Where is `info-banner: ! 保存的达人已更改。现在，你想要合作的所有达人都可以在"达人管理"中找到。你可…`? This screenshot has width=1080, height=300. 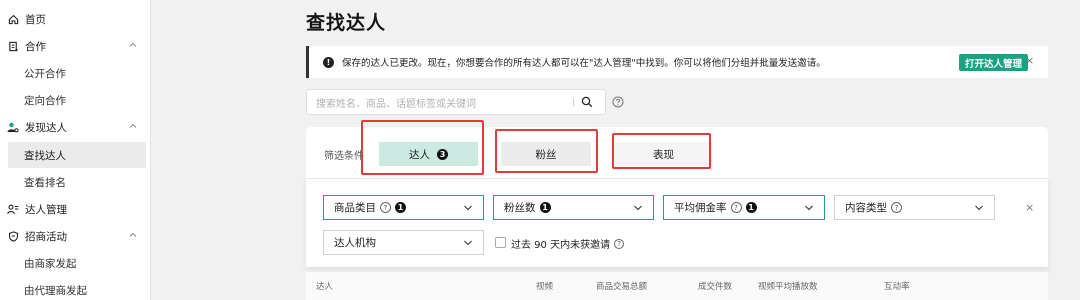 info-banner: ! 保存的达人已更改。现在，你想要合作的所有达人都可以在"达人管理"中找到。你可… is located at coordinates (677, 62).